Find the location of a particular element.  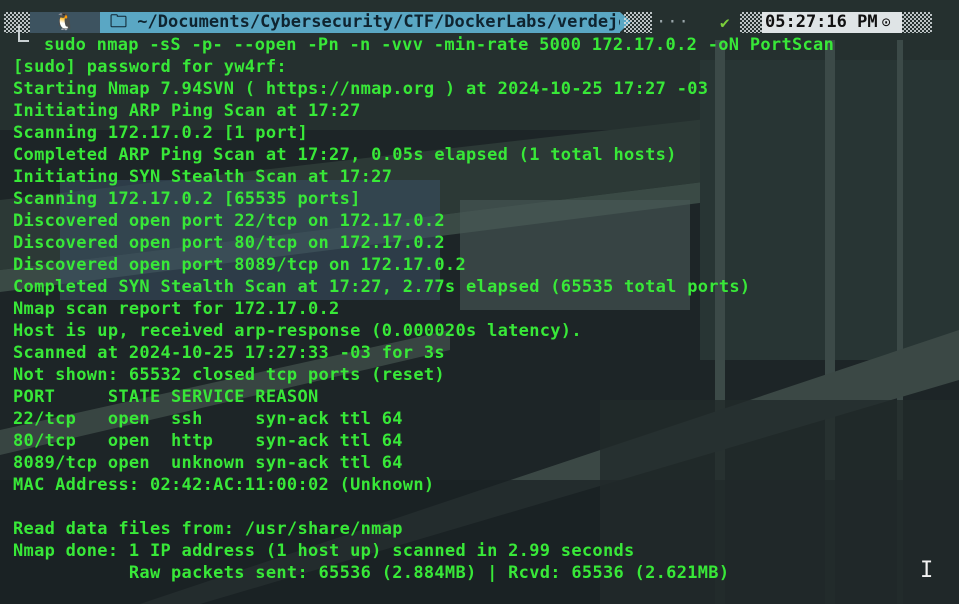

prompt-dither-time-left is located at coordinates (751, 22).